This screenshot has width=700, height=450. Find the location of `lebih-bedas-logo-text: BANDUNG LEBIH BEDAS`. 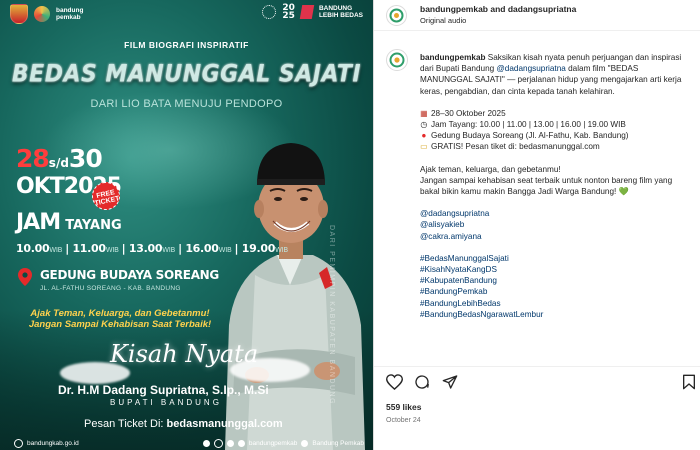

lebih-bedas-logo-text: BANDUNG LEBIH BEDAS is located at coordinates (341, 12).